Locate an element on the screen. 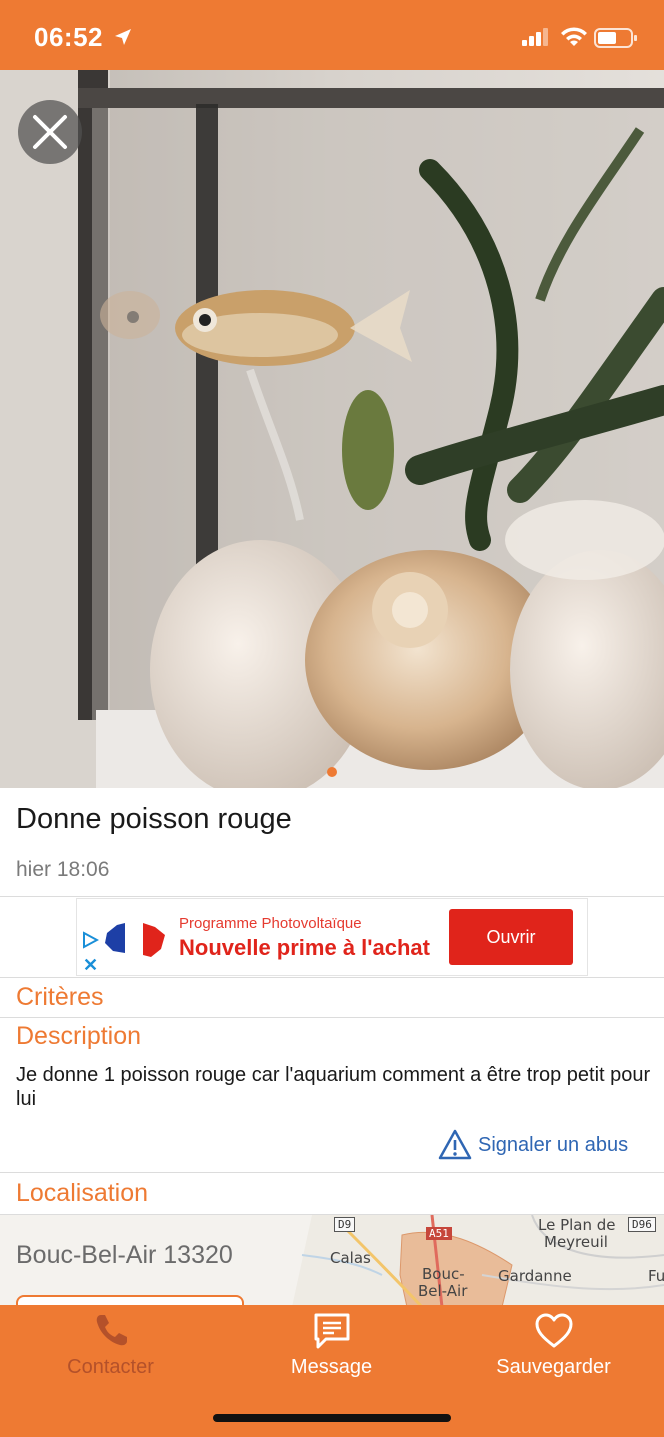 This screenshot has width=664, height=1437. message-icon is located at coordinates (331, 1331).